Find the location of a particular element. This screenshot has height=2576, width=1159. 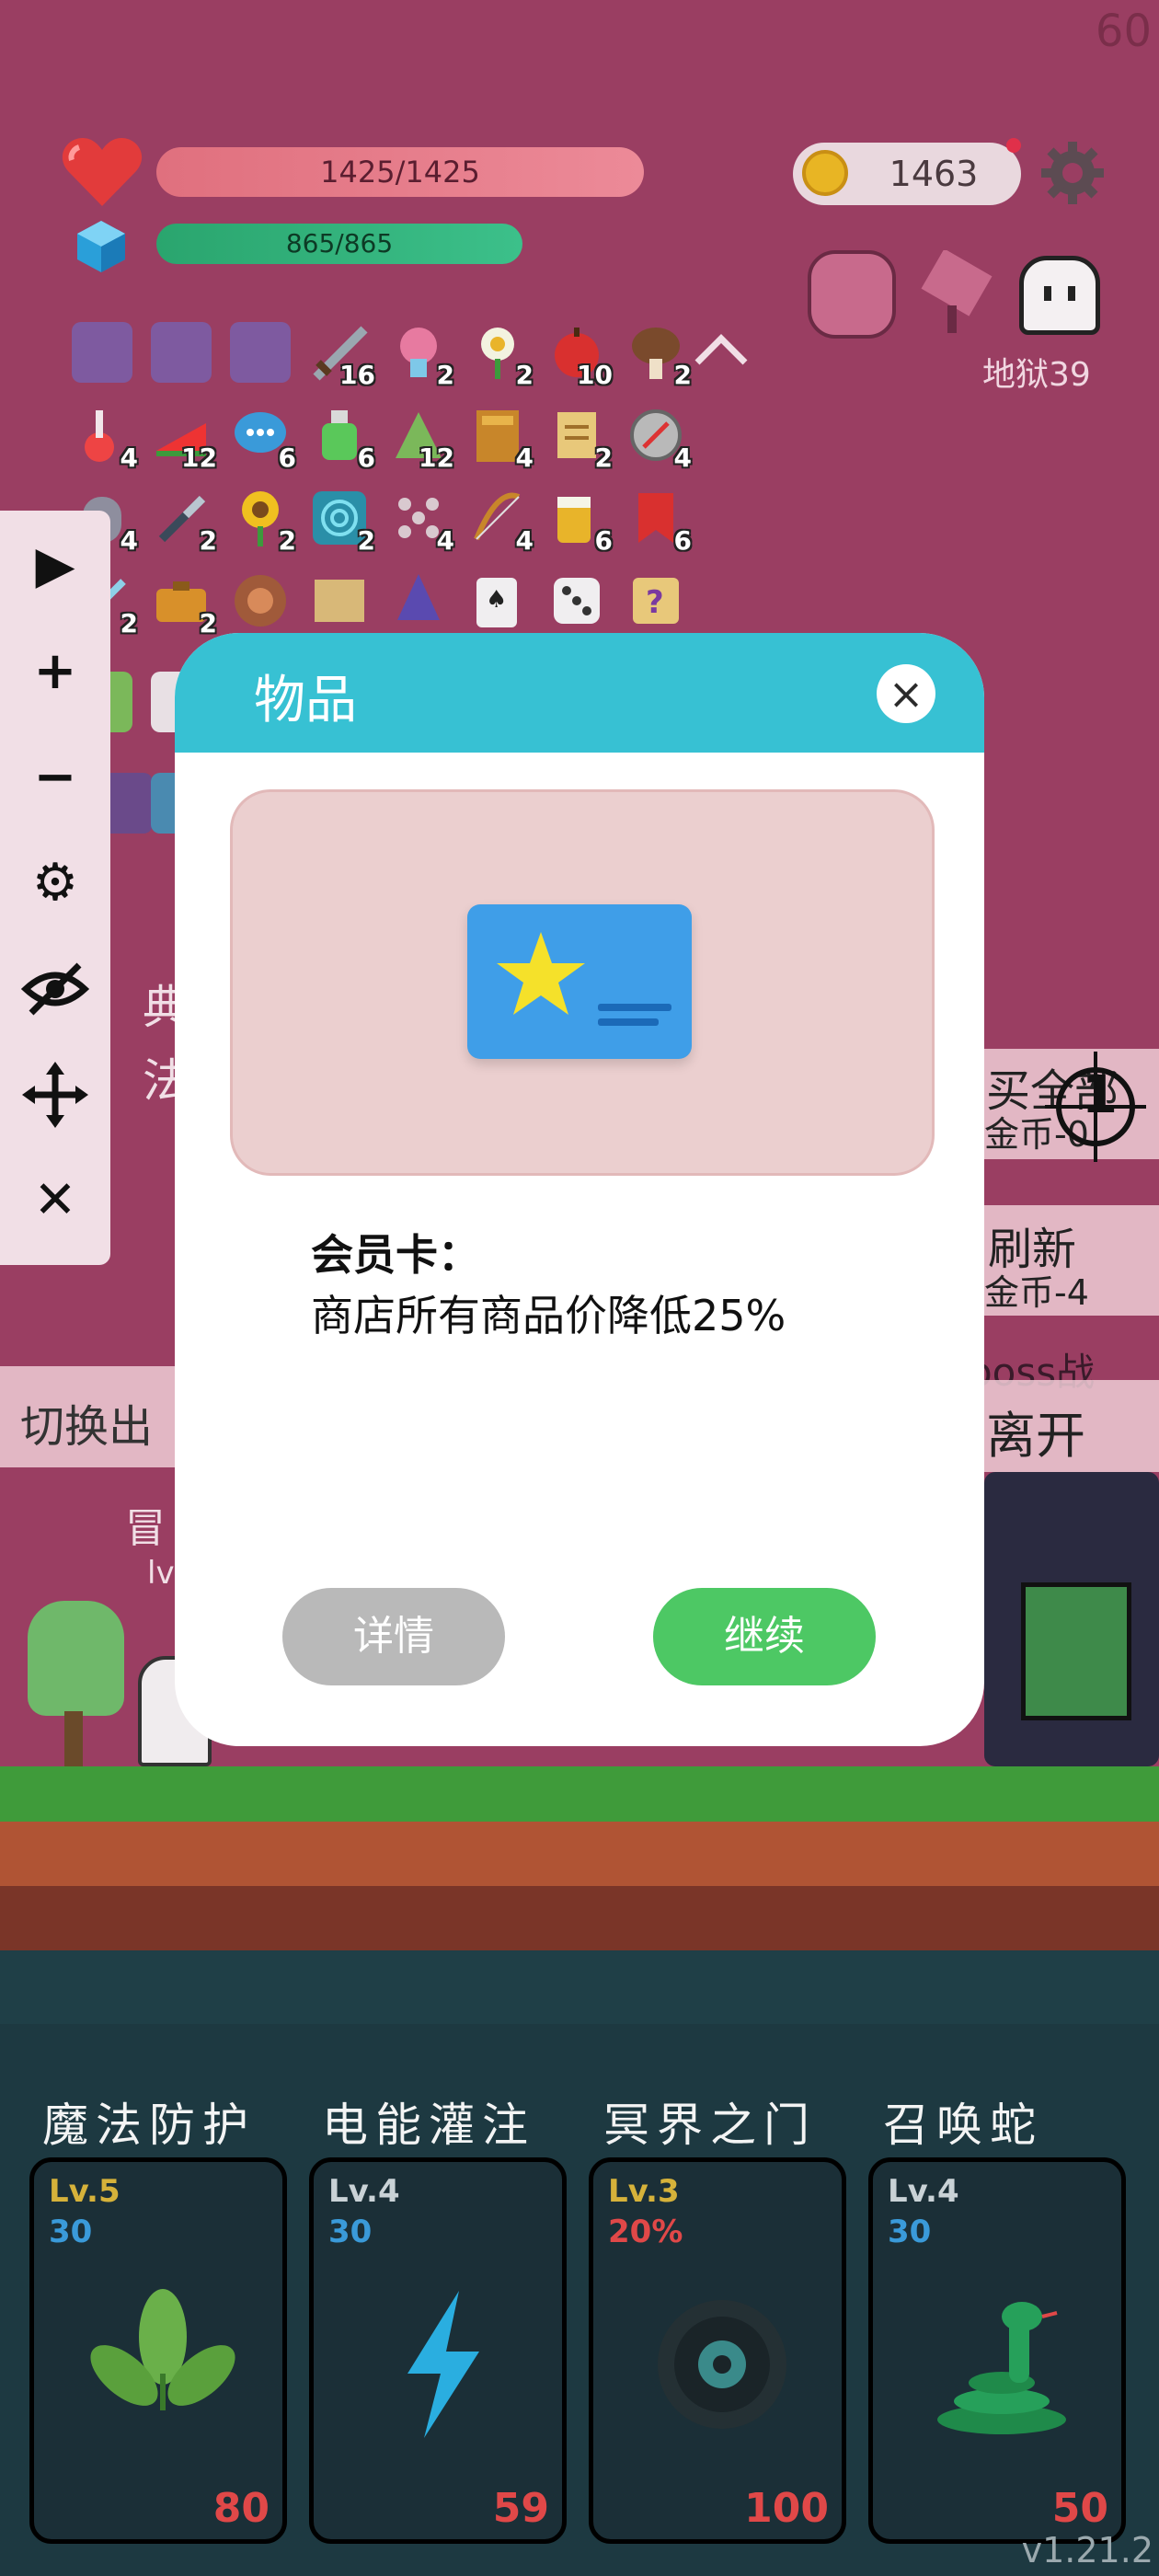

target-count: 1 is located at coordinates (1100, 1095).